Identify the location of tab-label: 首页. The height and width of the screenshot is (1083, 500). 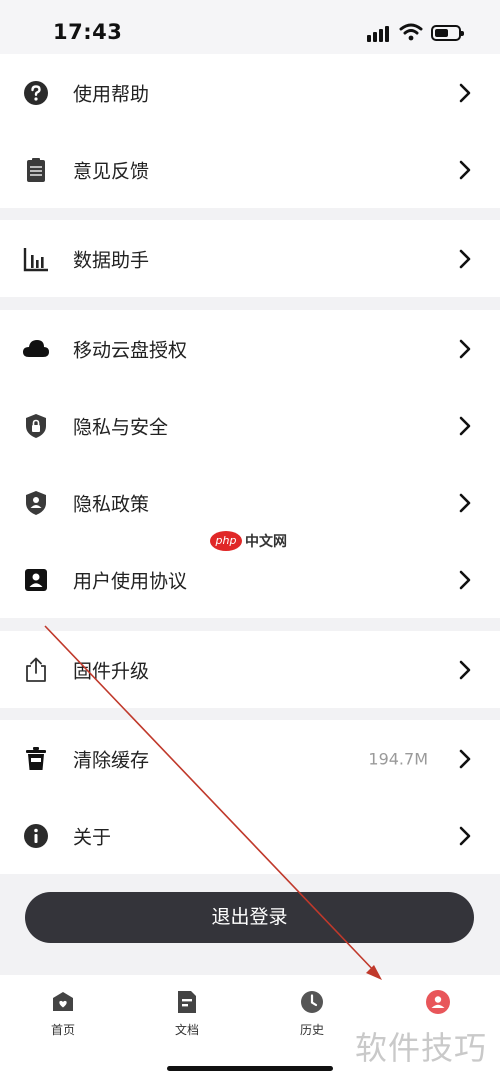
(62, 1030).